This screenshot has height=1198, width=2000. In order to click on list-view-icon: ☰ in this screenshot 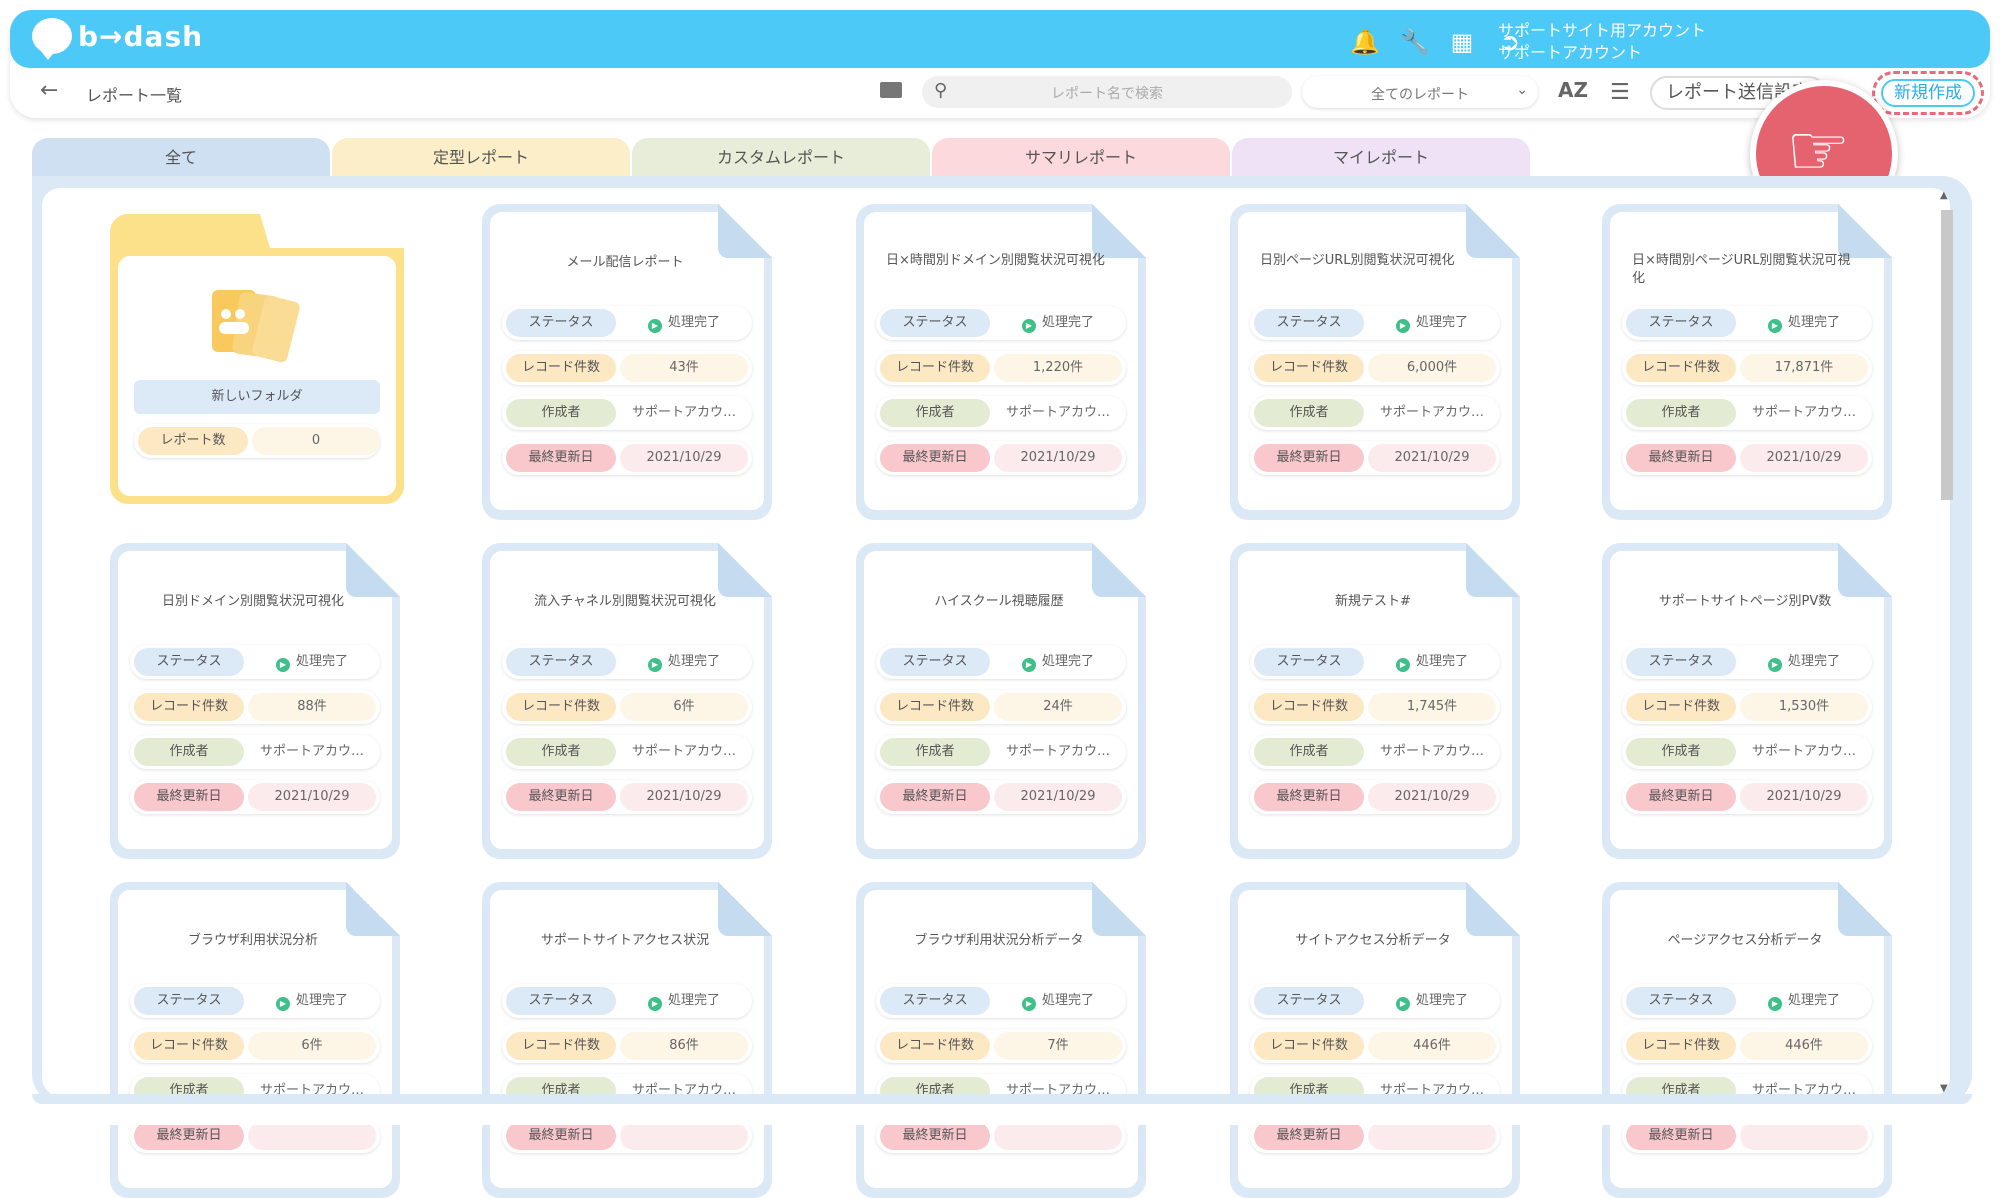, I will do `click(1620, 92)`.